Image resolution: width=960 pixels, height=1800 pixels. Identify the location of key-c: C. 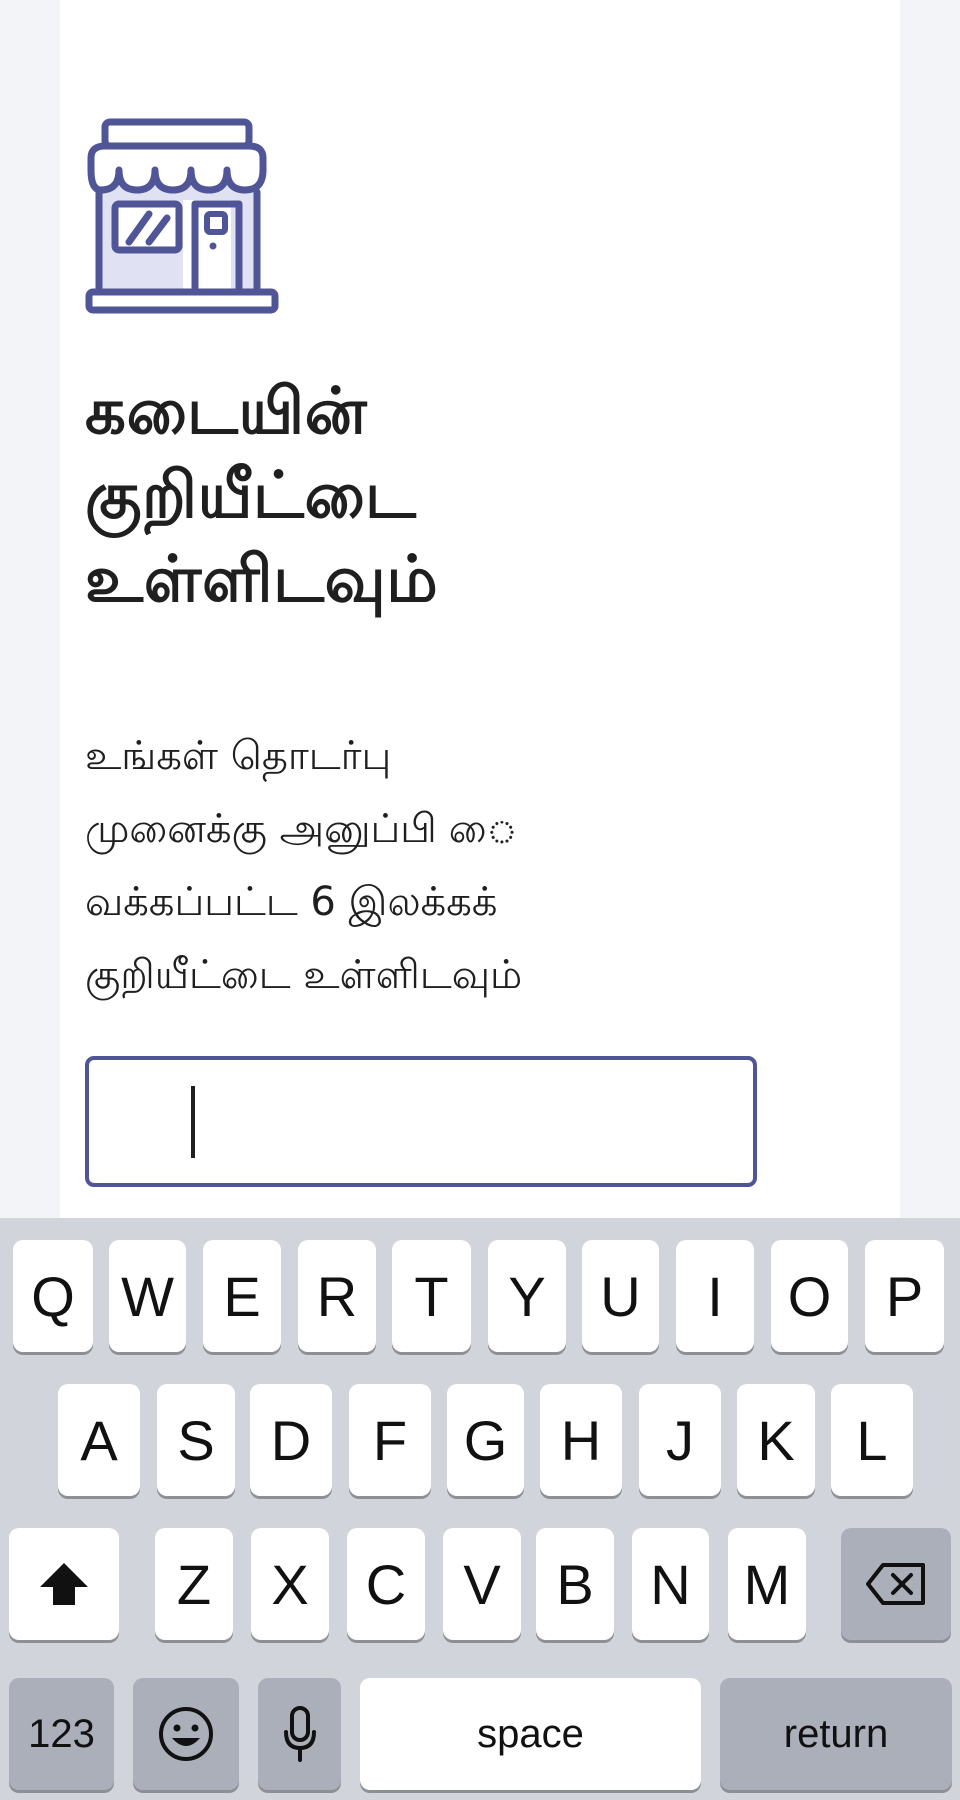
(386, 1584).